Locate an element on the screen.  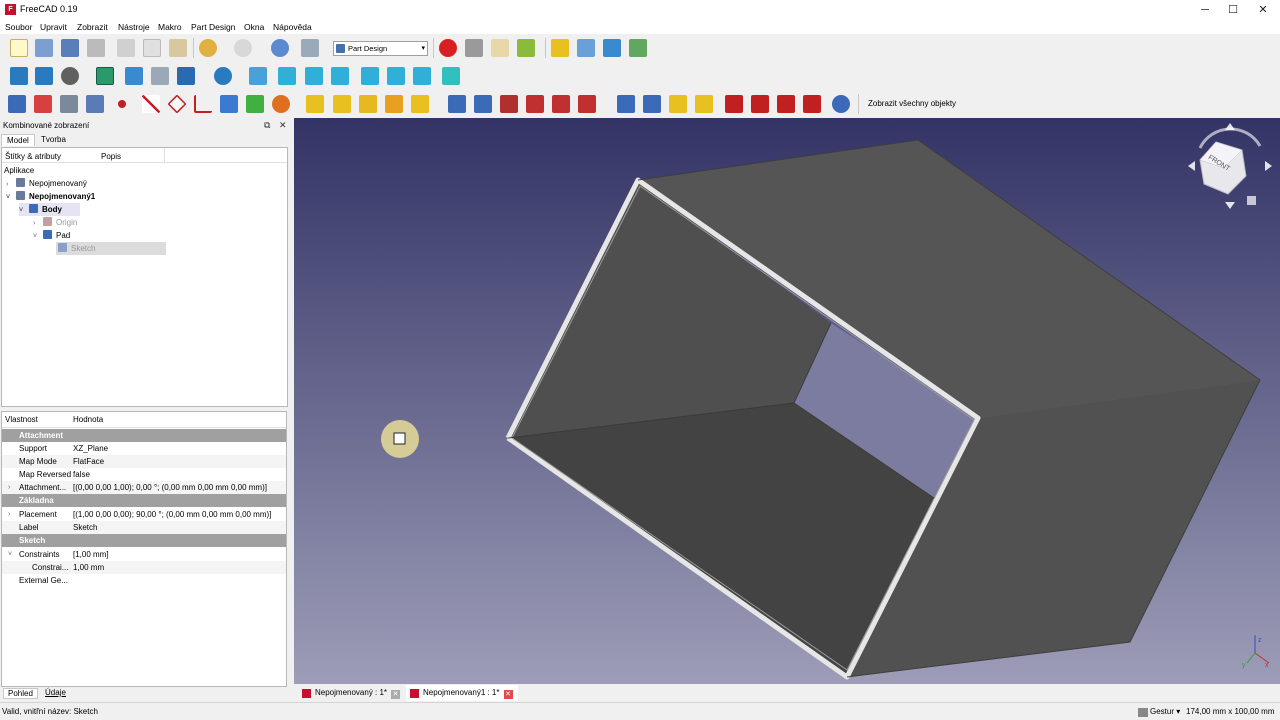
tab-model: Model is located at coordinates (18, 140).